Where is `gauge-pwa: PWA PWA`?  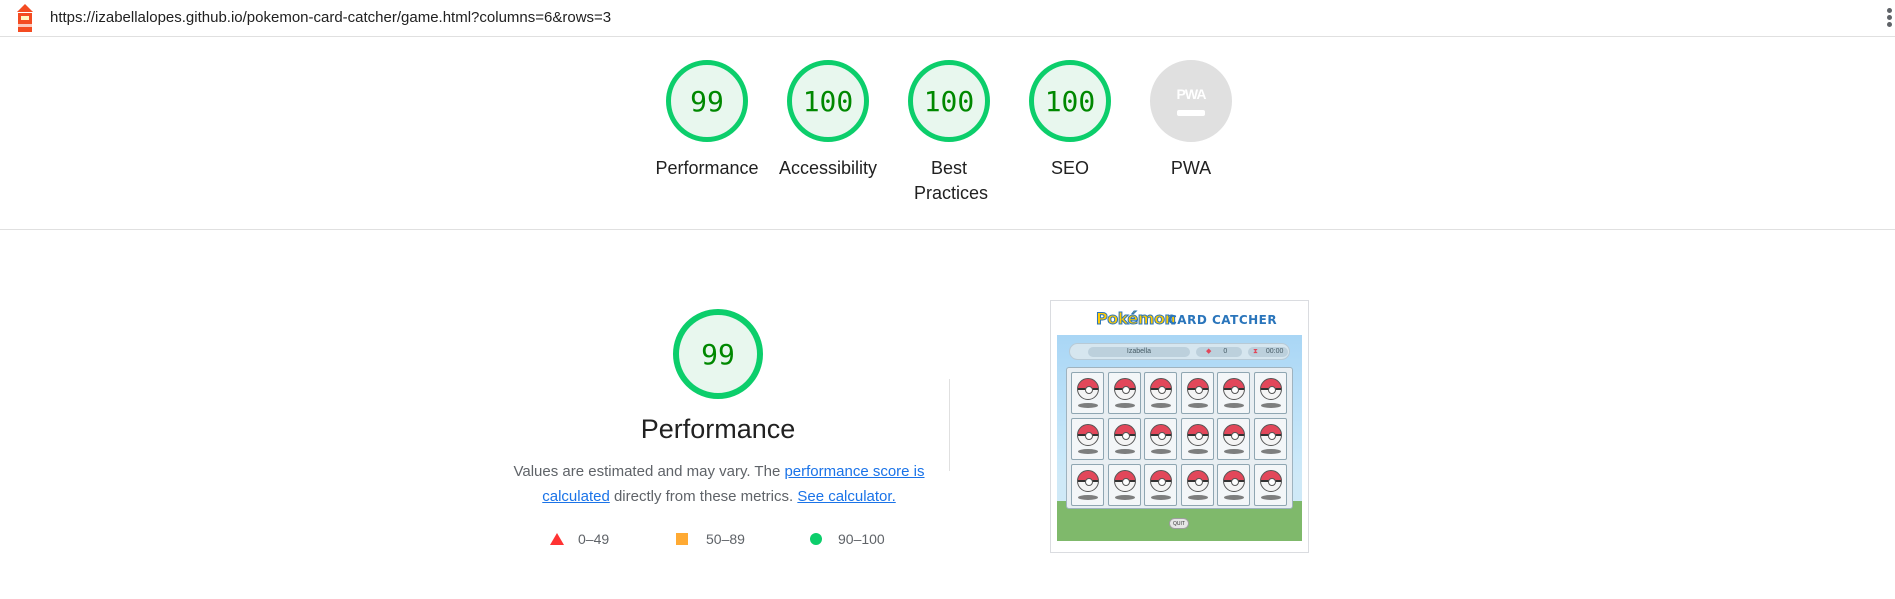 gauge-pwa: PWA PWA is located at coordinates (1191, 120).